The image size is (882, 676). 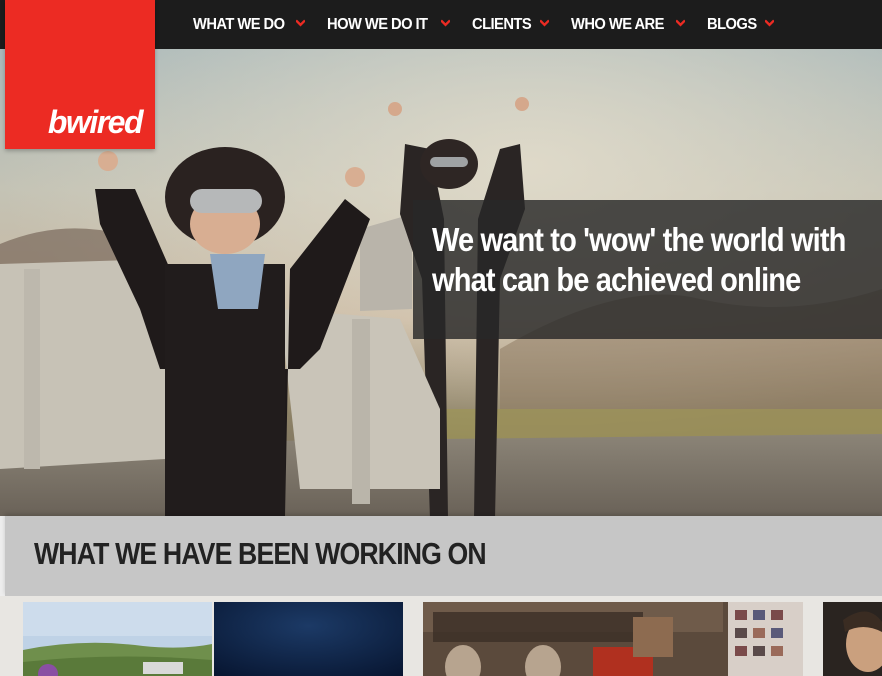 I want to click on logo: bwired, so click(x=80, y=74).